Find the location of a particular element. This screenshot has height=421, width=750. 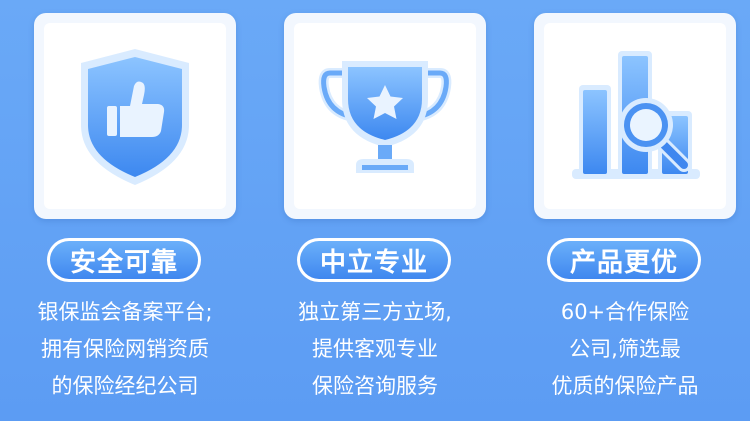

feature-title-pill: 安全可靠 is located at coordinates (124, 260).